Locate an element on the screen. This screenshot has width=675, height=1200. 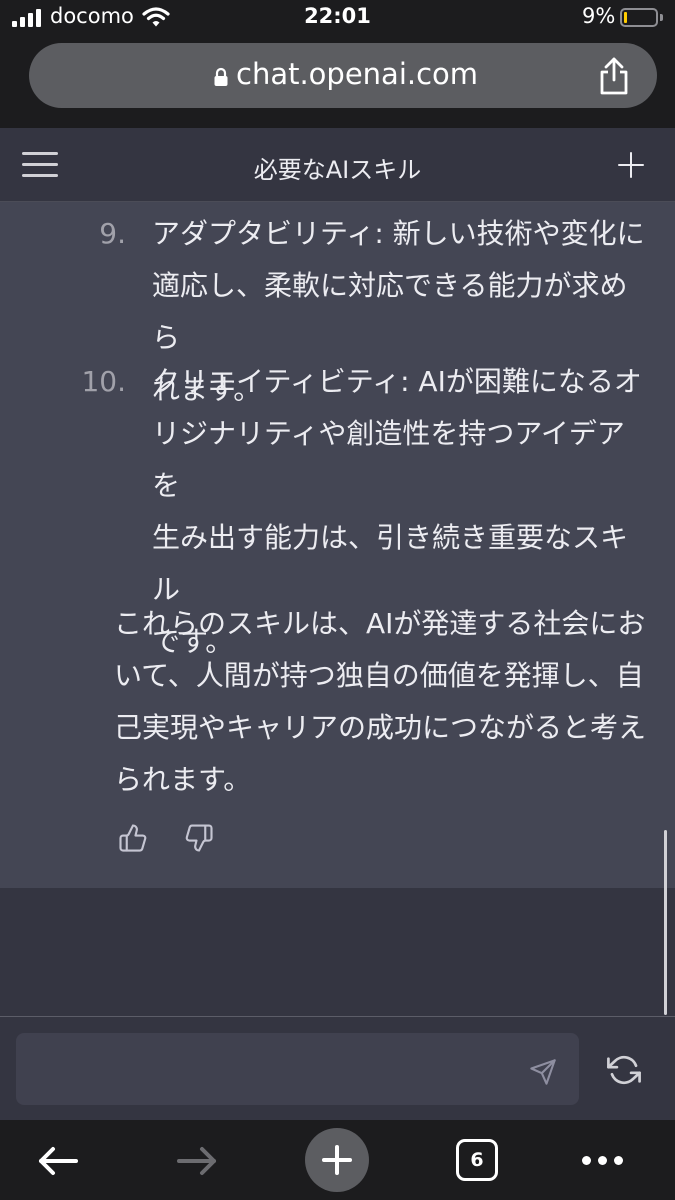
list-item-line: 適応し、柔軟に対応できる能力が求めら is located at coordinates (390, 311).